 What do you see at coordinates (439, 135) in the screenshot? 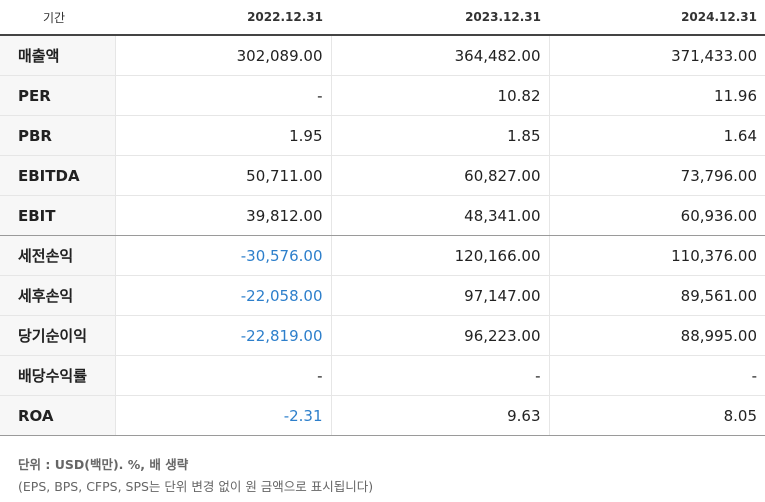
I see `row-value: 1.85` at bounding box center [439, 135].